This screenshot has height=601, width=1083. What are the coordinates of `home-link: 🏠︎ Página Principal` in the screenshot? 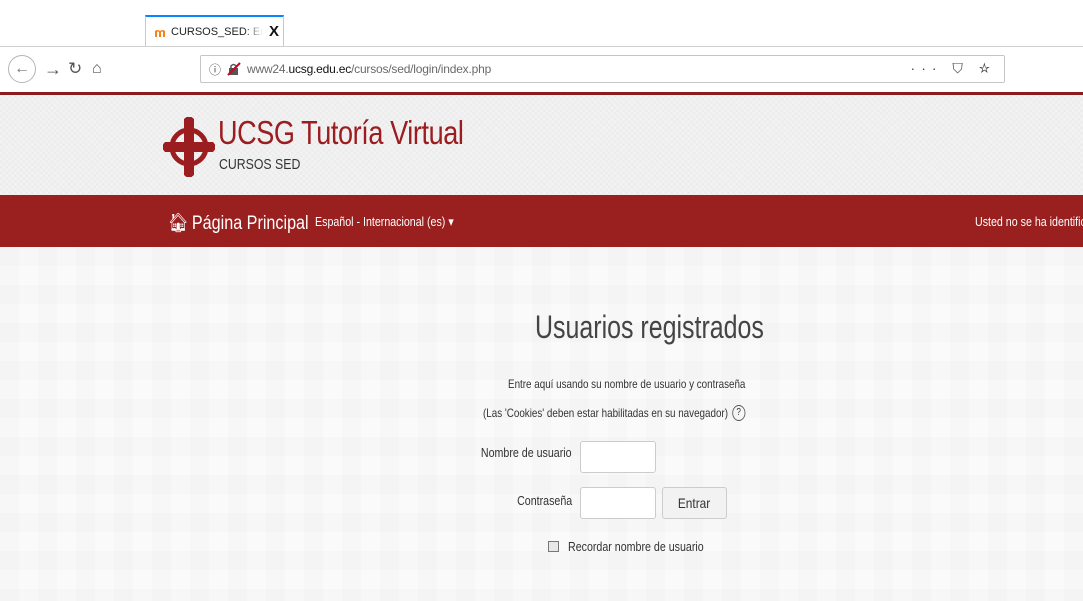 It's located at (238, 223).